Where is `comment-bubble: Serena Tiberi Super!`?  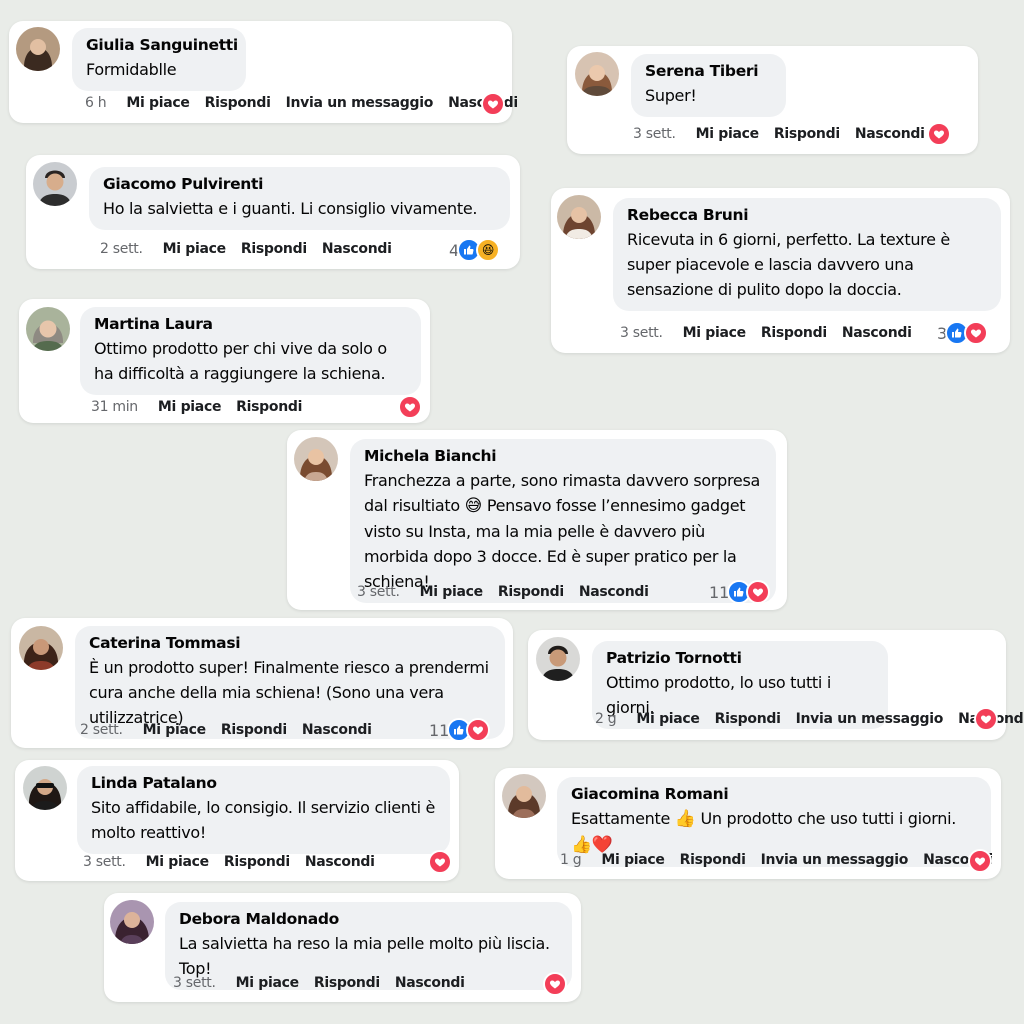
comment-bubble: Serena Tiberi Super! is located at coordinates (708, 85).